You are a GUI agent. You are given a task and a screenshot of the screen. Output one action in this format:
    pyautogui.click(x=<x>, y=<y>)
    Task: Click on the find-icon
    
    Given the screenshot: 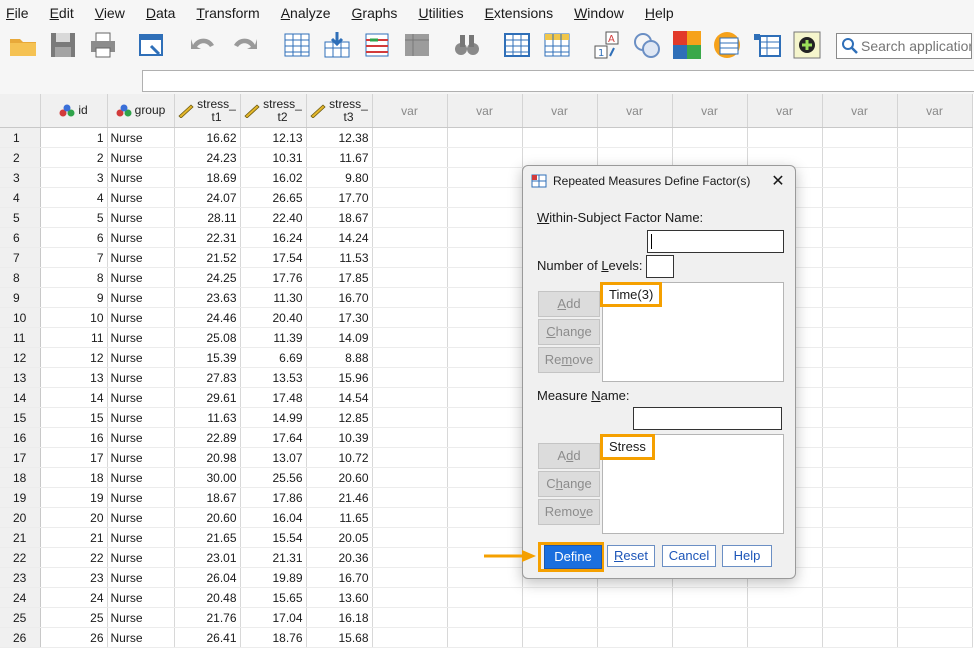 What is the action you would take?
    pyautogui.click(x=467, y=45)
    